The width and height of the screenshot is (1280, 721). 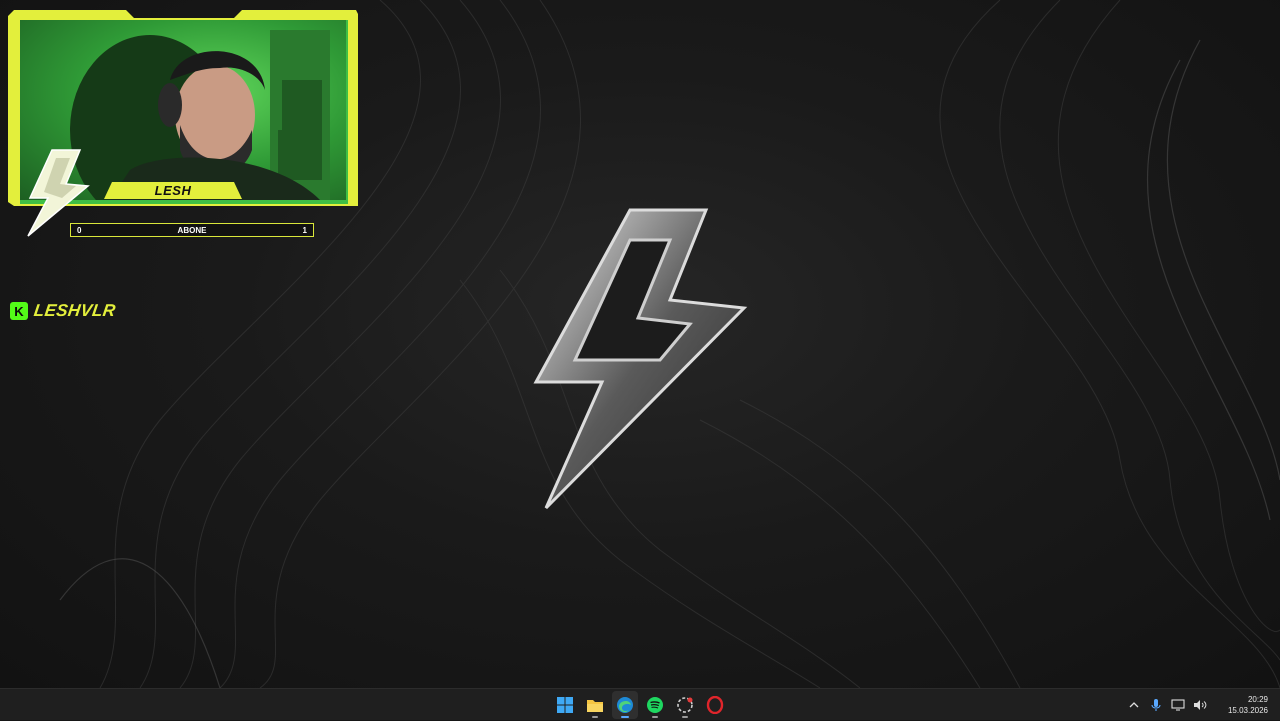 I want to click on file-explorer-button, so click(x=595, y=705).